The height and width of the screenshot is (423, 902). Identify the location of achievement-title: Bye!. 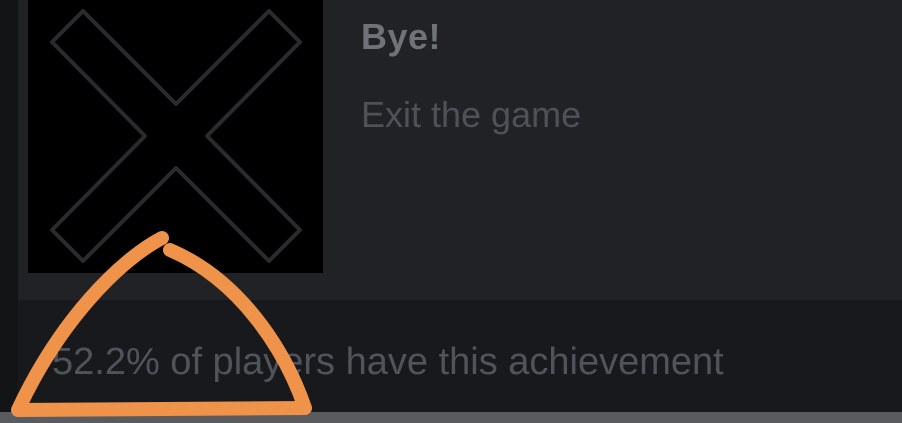
(401, 36).